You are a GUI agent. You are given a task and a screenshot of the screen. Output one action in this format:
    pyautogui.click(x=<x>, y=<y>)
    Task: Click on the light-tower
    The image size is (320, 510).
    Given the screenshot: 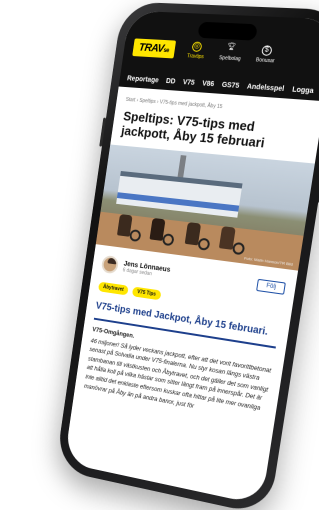 What is the action you would take?
    pyautogui.click(x=181, y=167)
    